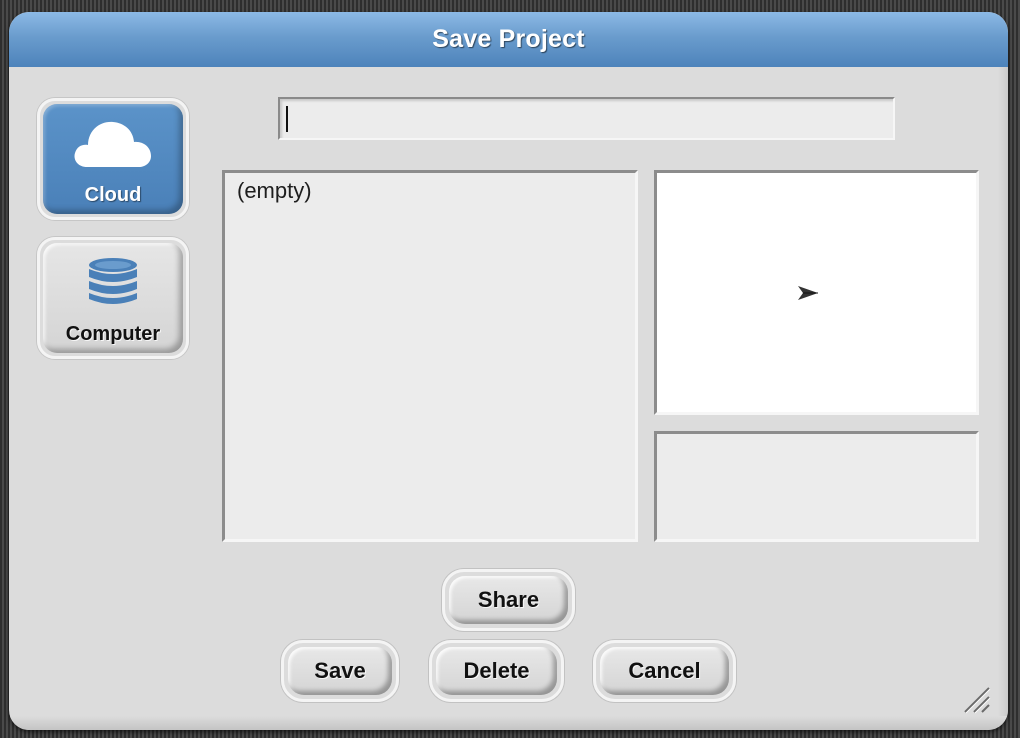 The image size is (1020, 738). I want to click on cloud-source-label: Cloud, so click(113, 195).